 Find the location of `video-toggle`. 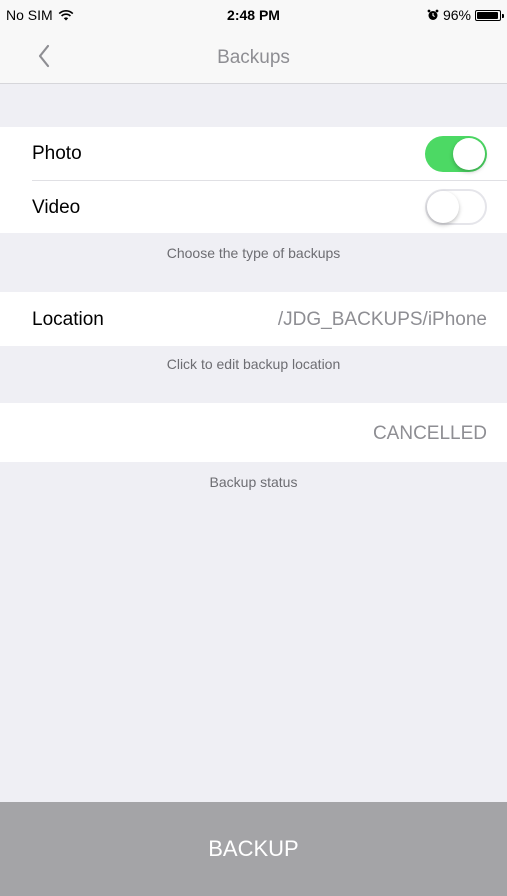

video-toggle is located at coordinates (456, 207).